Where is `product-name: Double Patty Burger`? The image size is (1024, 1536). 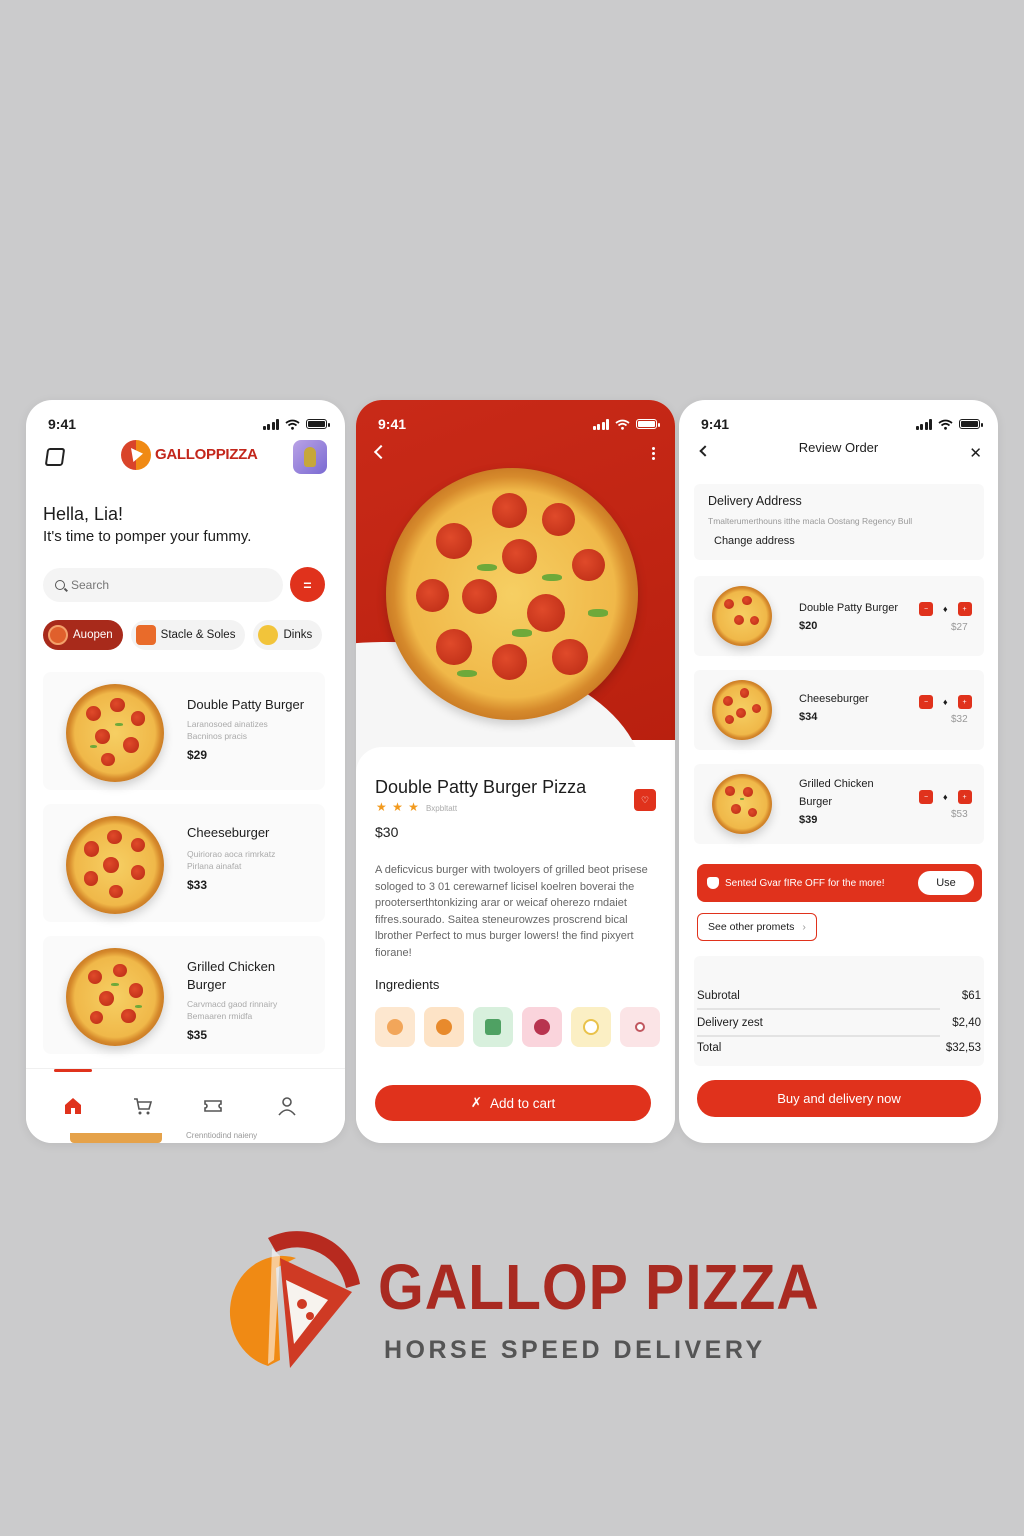 product-name: Double Patty Burger is located at coordinates (246, 704).